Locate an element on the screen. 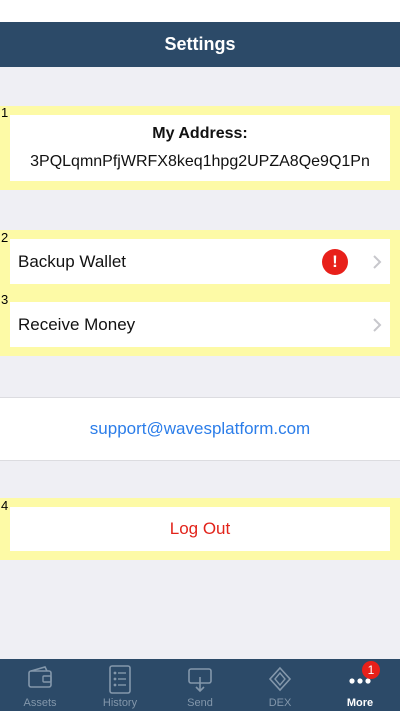 Image resolution: width=400 pixels, height=711 pixels. tab-dex: DEX is located at coordinates (280, 685).